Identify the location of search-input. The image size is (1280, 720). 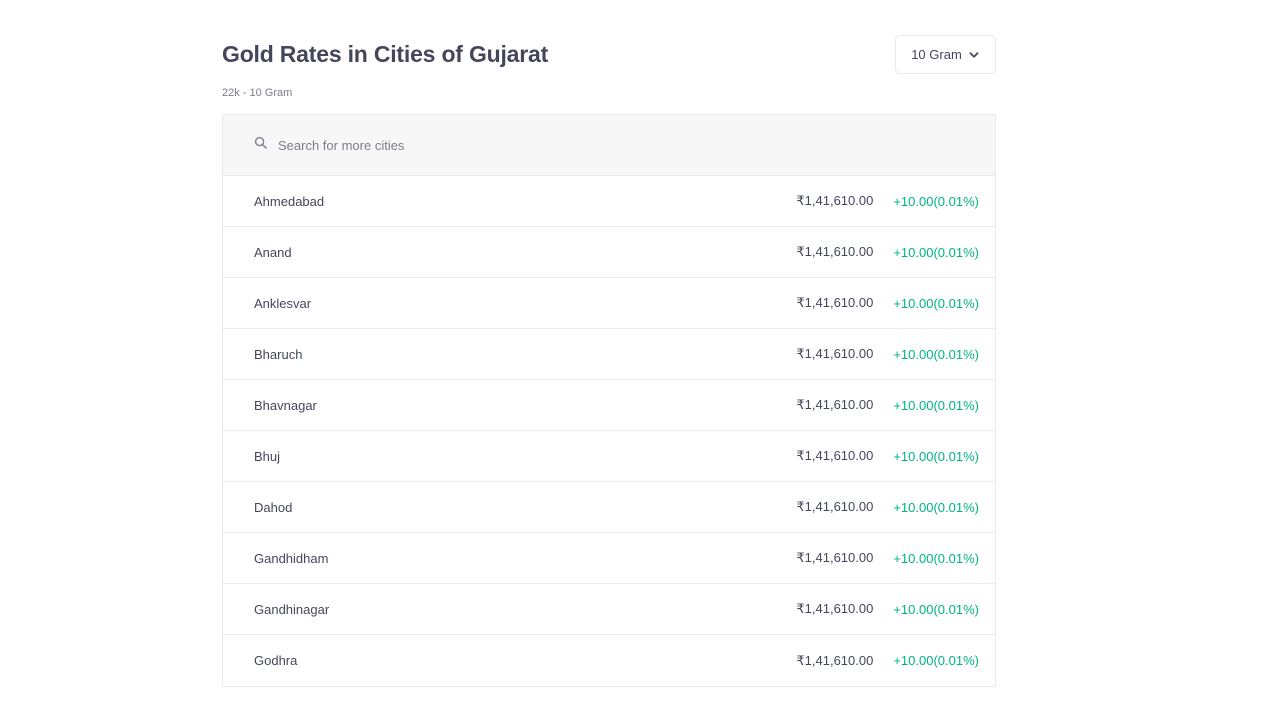
(478, 145).